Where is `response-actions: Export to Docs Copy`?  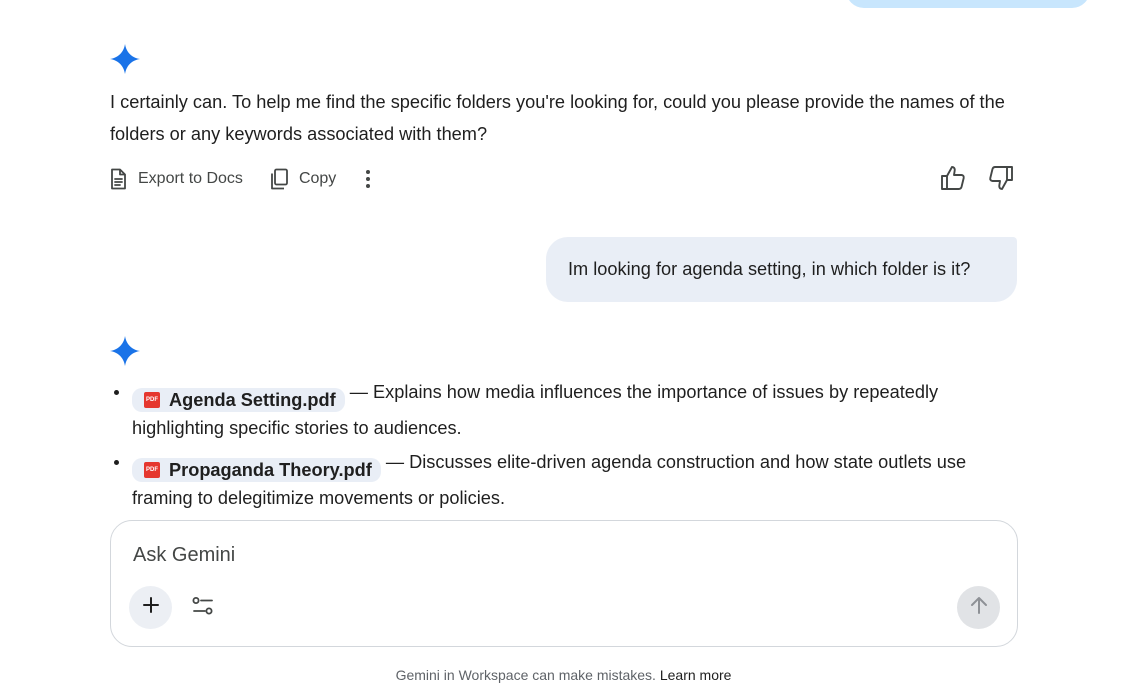 response-actions: Export to Docs Copy is located at coordinates (242, 179).